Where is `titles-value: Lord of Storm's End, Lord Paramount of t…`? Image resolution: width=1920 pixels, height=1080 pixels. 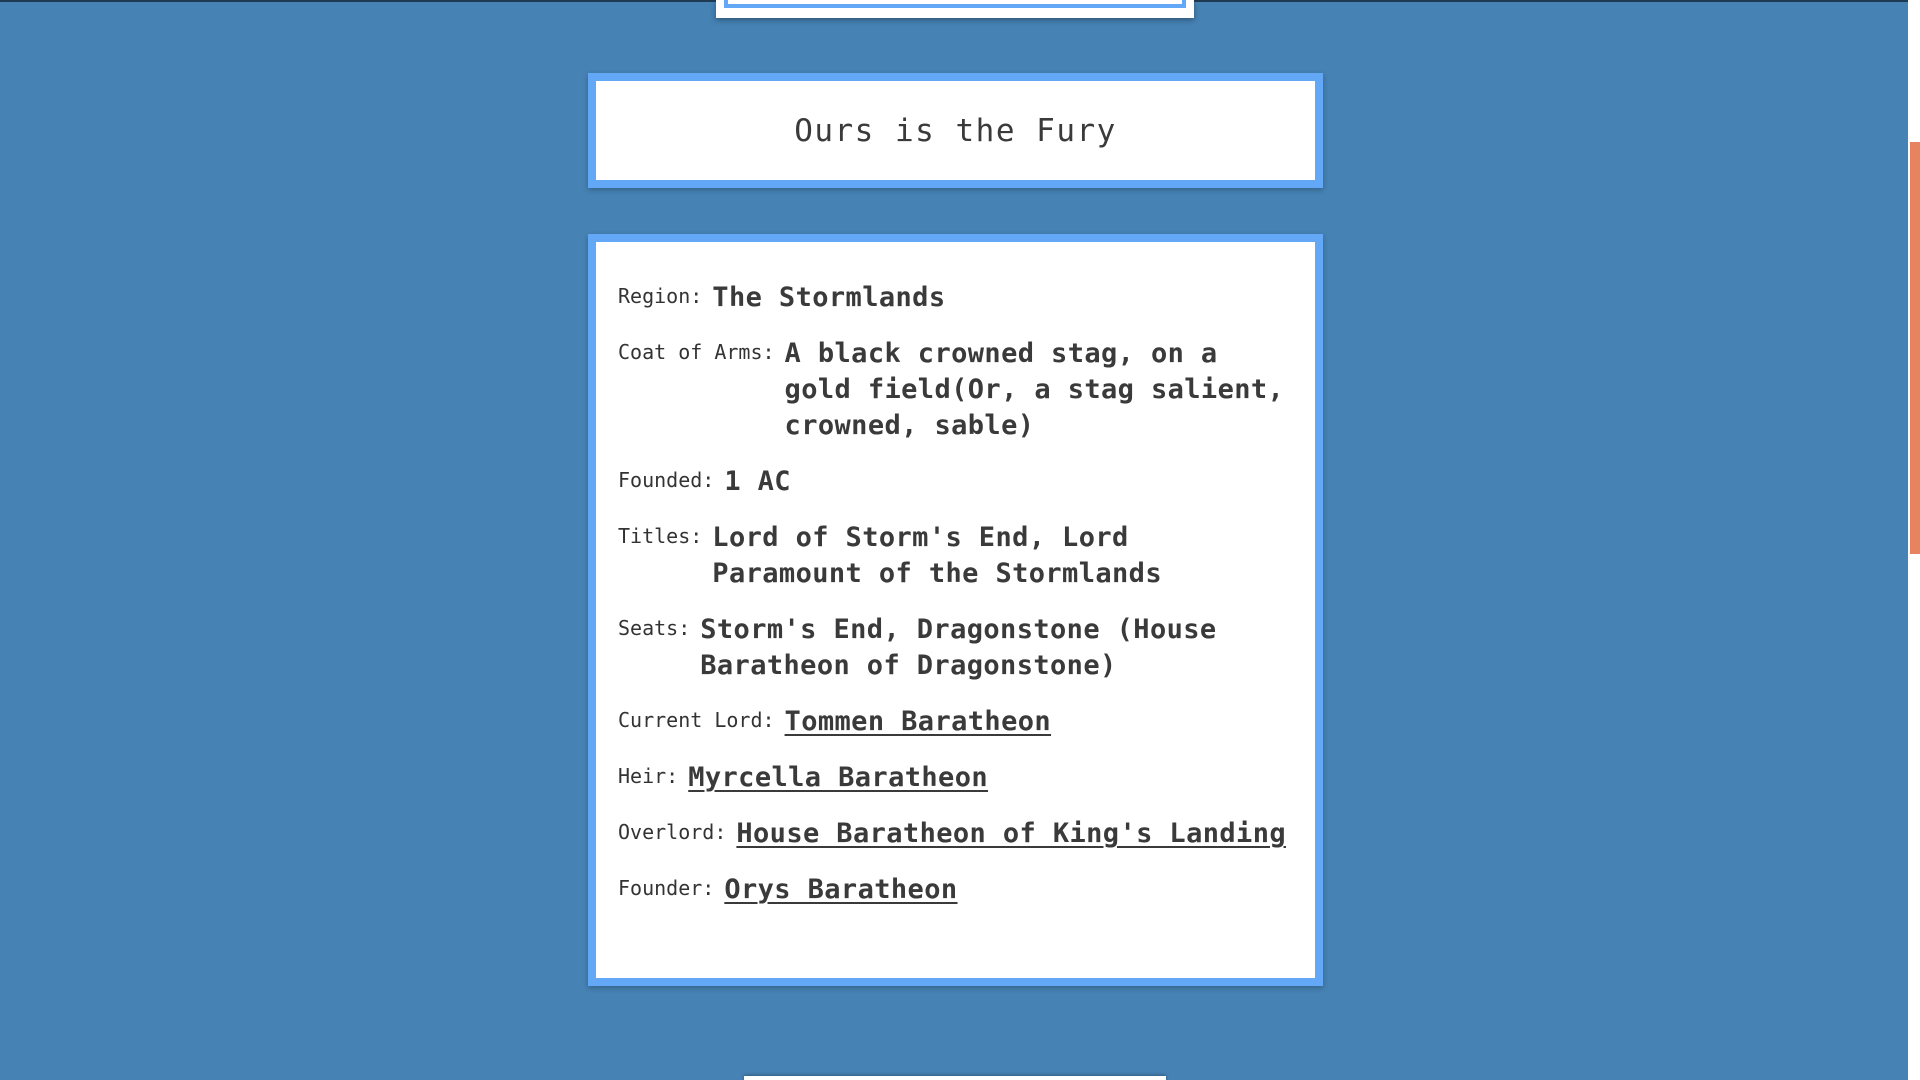
titles-value: Lord of Storm's End, Lord Paramount of t… is located at coordinates (937, 555).